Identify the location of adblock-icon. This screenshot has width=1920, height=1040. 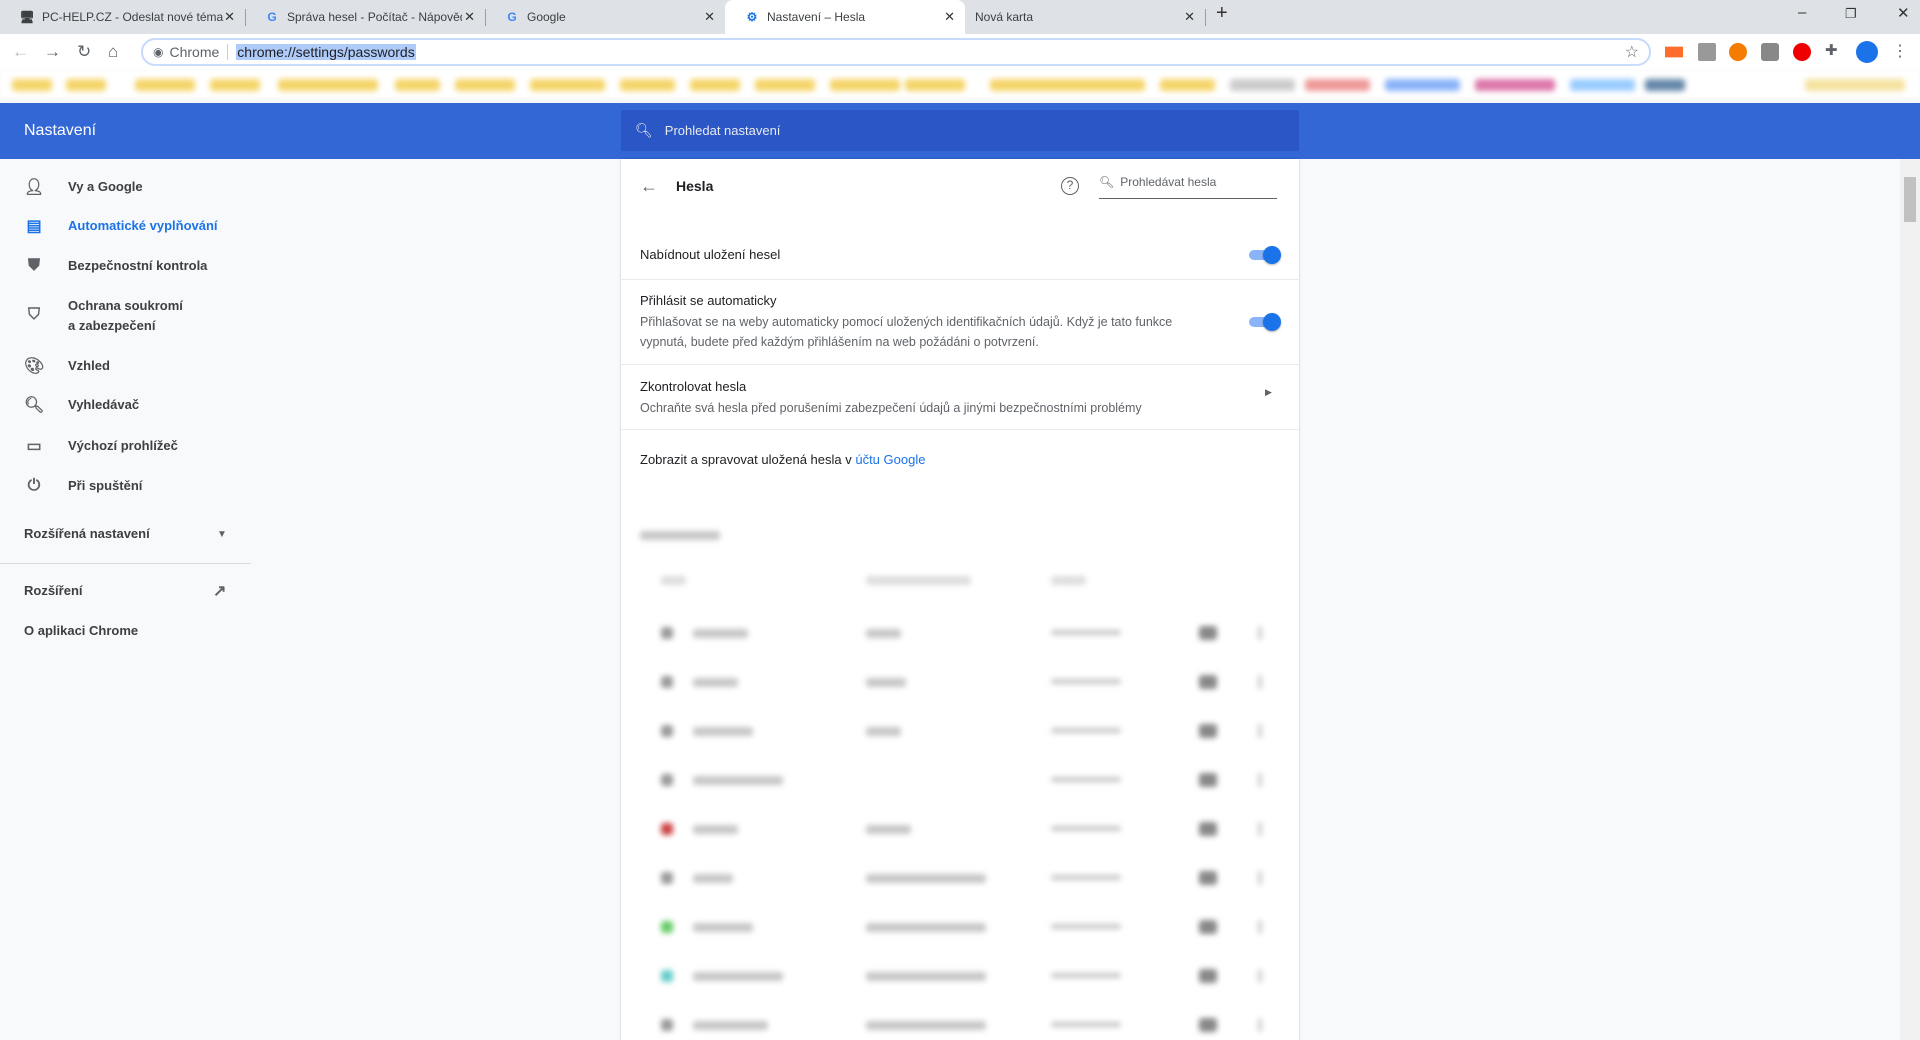
(1802, 52).